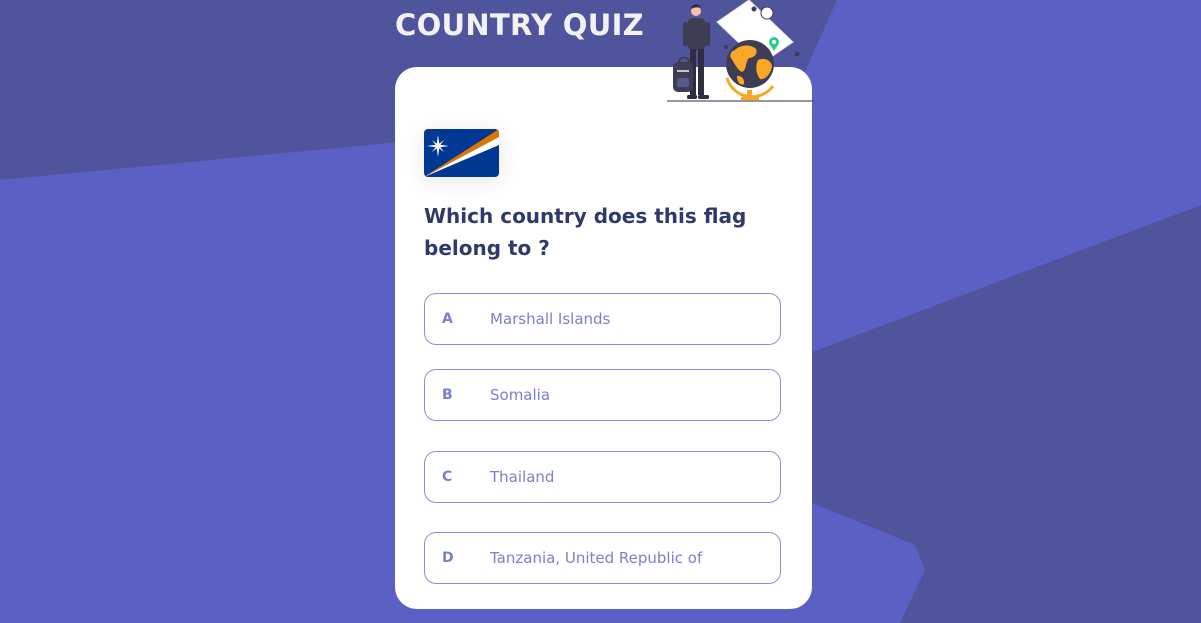 The image size is (1201, 623). I want to click on answer-option-a: A Marshall Islands, so click(602, 319).